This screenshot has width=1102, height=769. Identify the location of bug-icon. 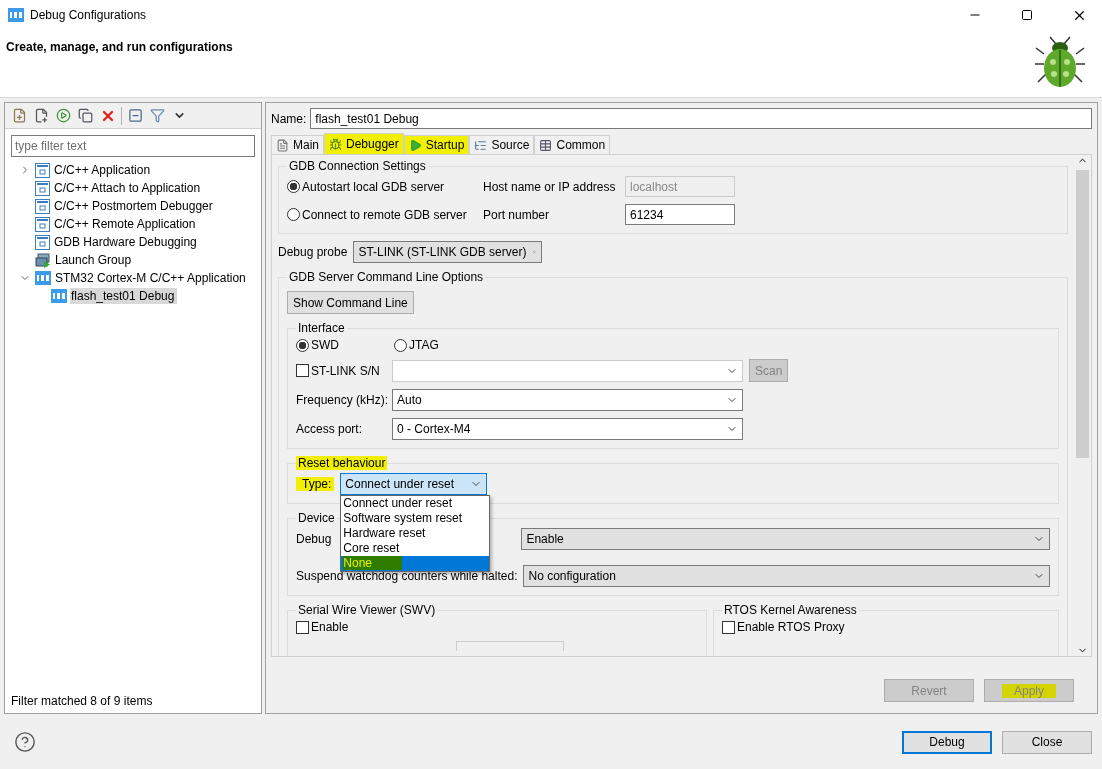
(335, 144).